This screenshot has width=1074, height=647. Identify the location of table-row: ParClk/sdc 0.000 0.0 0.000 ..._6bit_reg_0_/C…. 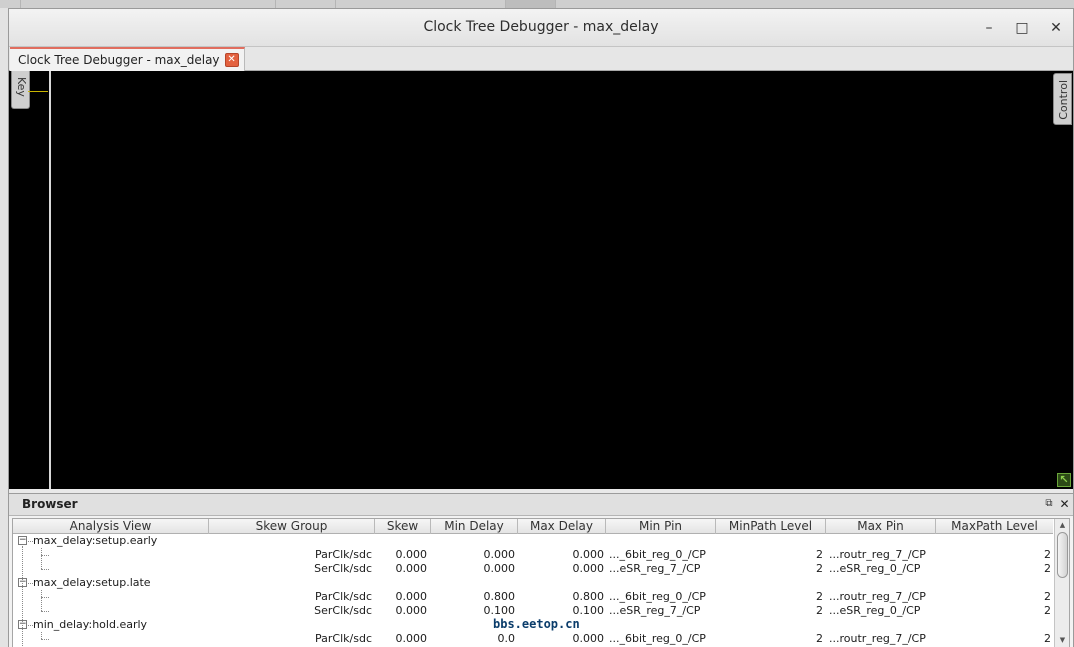
(533, 639).